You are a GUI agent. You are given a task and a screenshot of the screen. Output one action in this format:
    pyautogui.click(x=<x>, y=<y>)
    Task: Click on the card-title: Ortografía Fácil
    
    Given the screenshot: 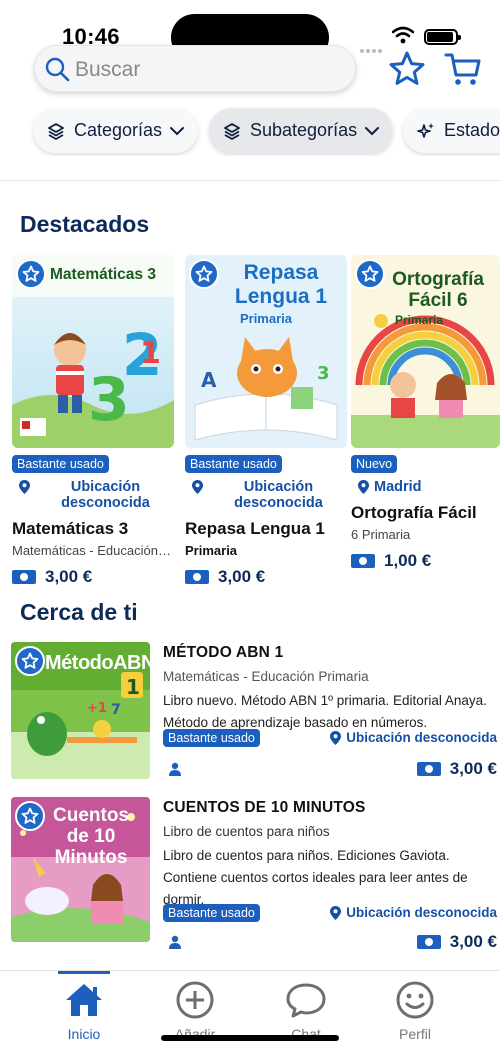 What is the action you would take?
    pyautogui.click(x=414, y=512)
    